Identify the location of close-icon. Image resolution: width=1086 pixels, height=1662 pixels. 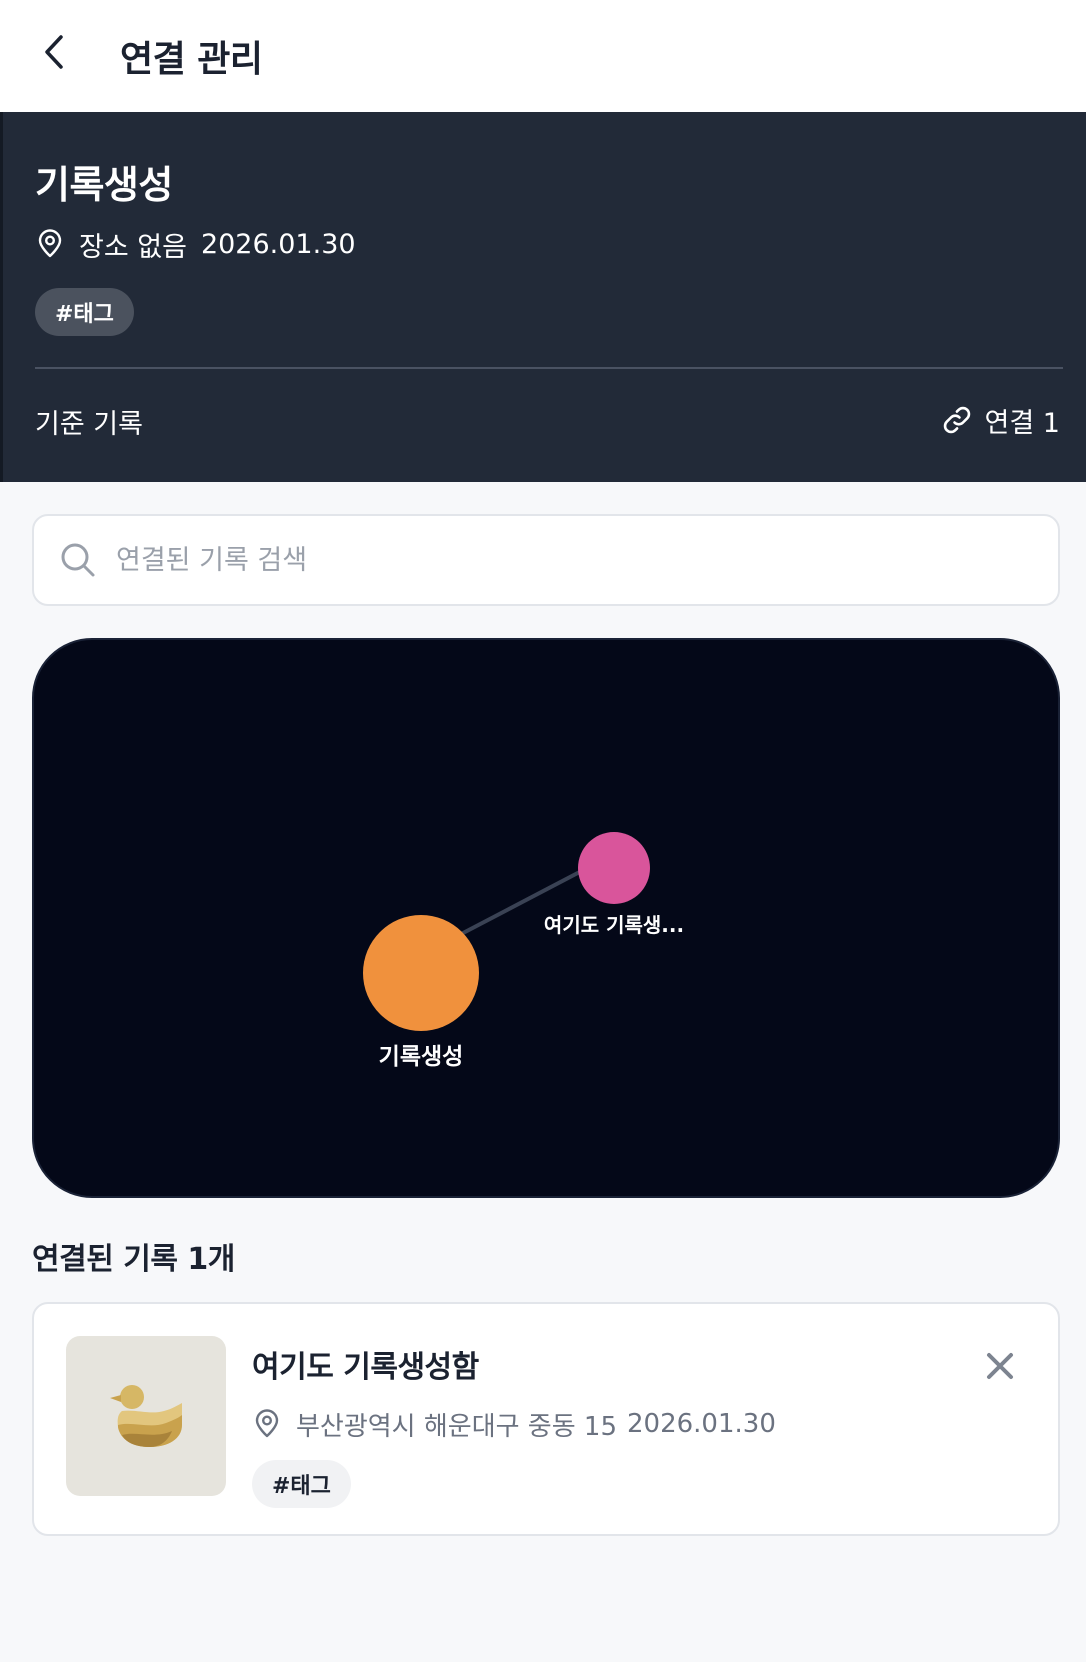
(1000, 1366).